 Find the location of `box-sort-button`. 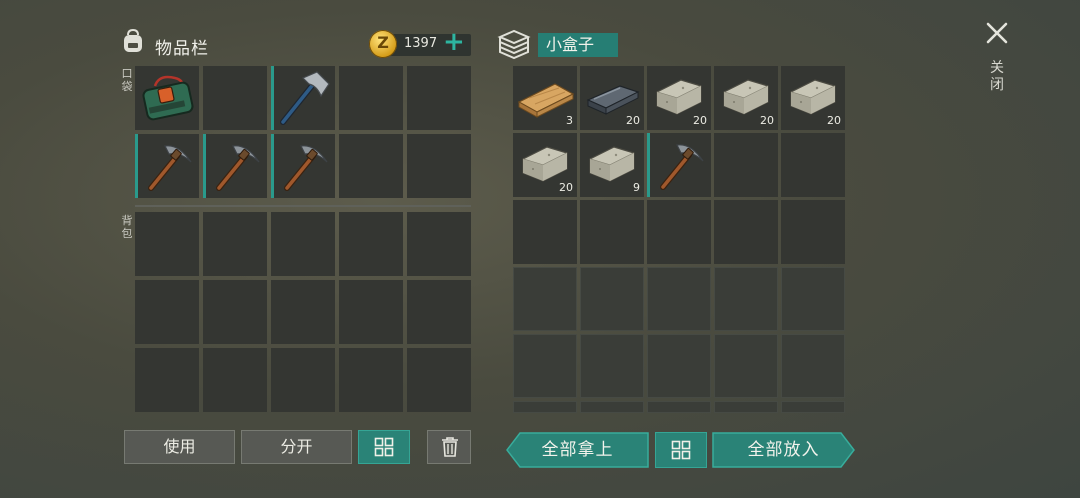

box-sort-button is located at coordinates (681, 450).